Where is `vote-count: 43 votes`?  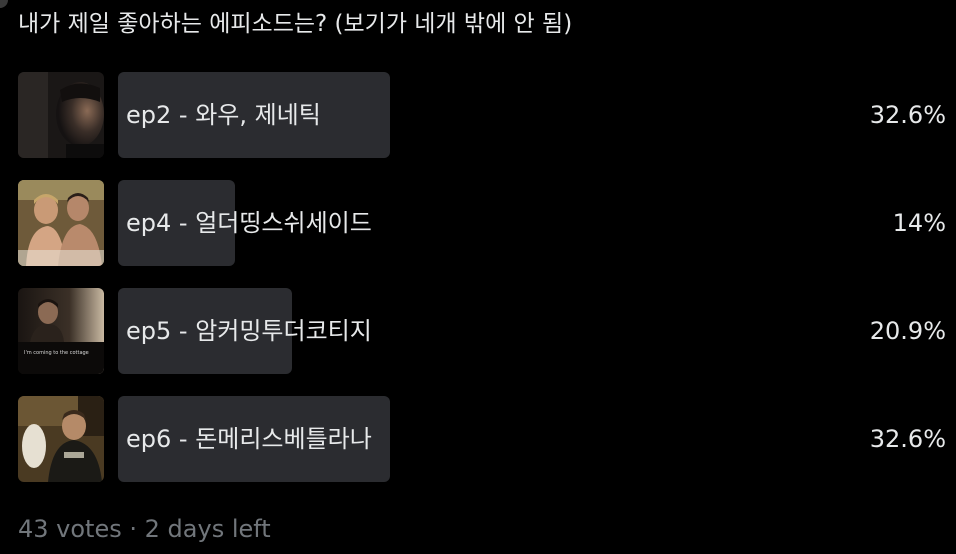
vote-count: 43 votes is located at coordinates (70, 529).